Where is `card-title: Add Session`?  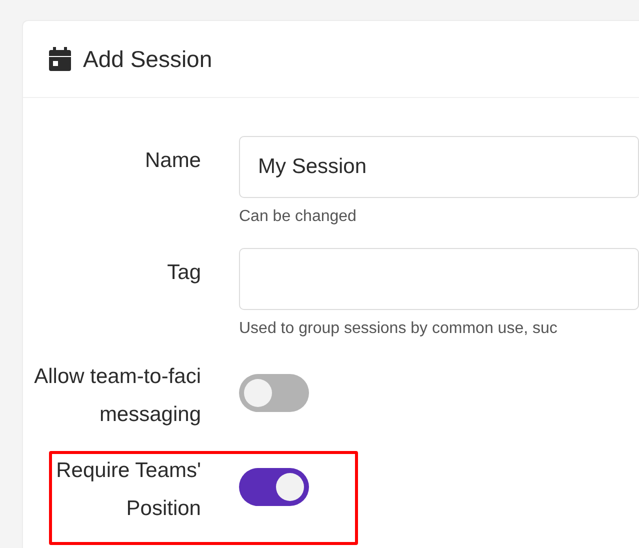 card-title: Add Session is located at coordinates (147, 59).